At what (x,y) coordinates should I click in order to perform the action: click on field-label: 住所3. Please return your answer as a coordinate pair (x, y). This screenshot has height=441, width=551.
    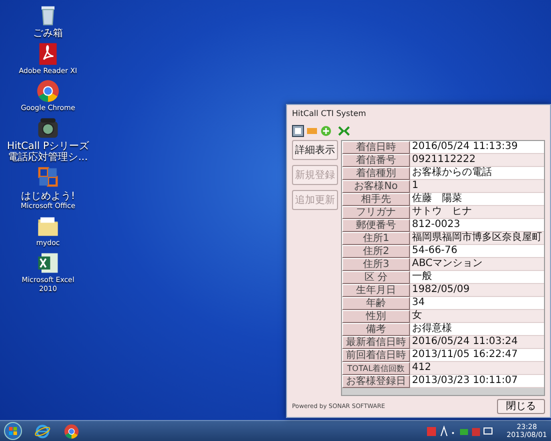
    Looking at the image, I should click on (376, 264).